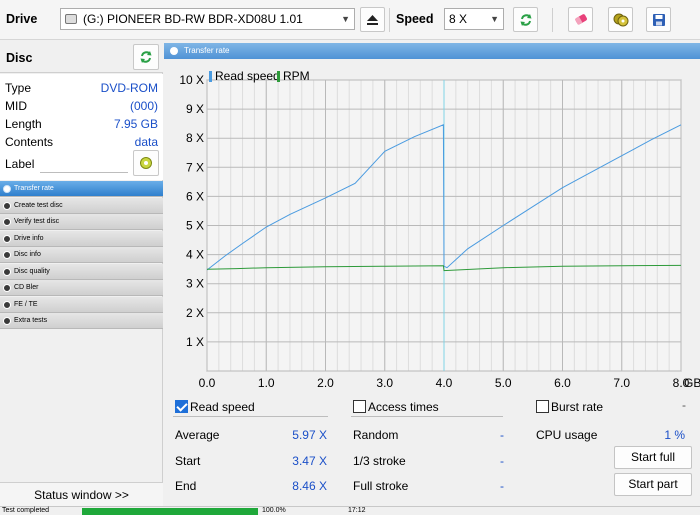  I want to click on third-stroke-value: -, so click(502, 461).